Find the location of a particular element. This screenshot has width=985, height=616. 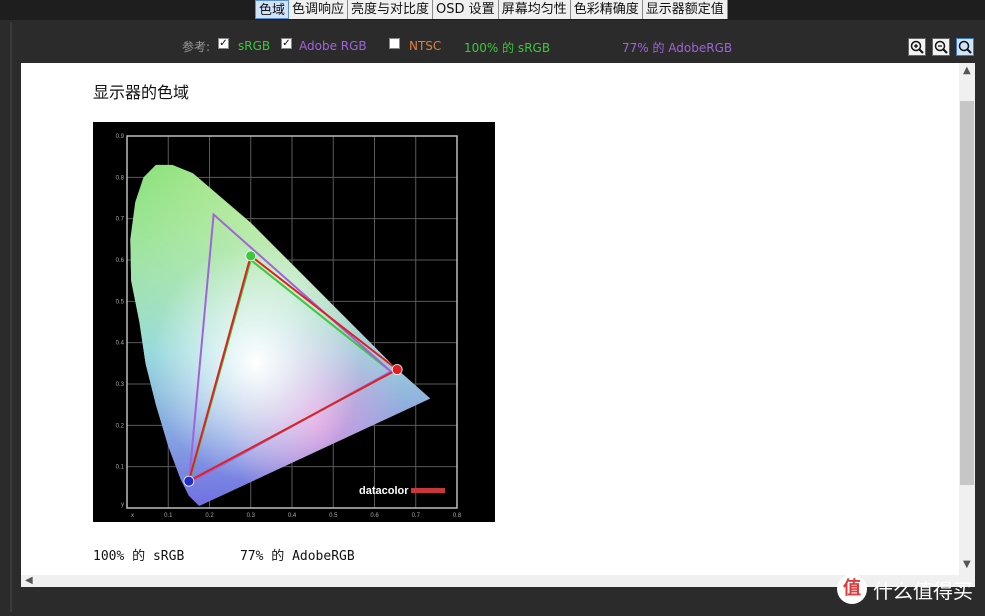

watermark: 值 什么值得买 is located at coordinates (905, 589).